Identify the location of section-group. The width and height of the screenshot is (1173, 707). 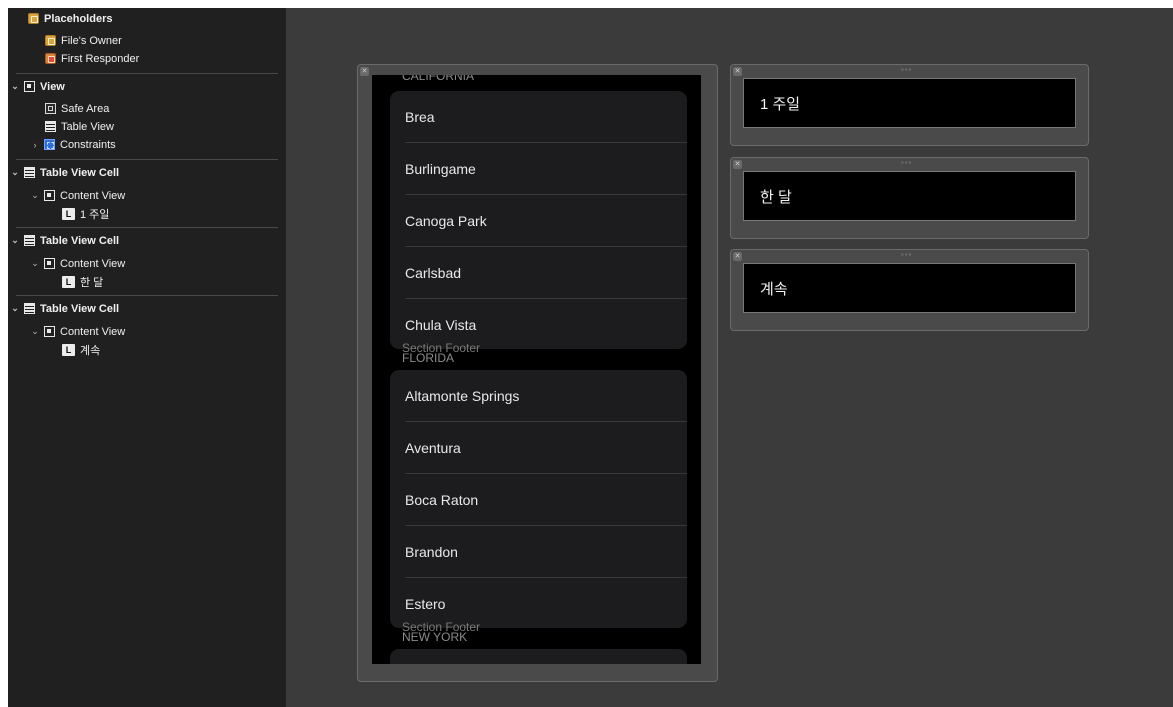
(538, 656).